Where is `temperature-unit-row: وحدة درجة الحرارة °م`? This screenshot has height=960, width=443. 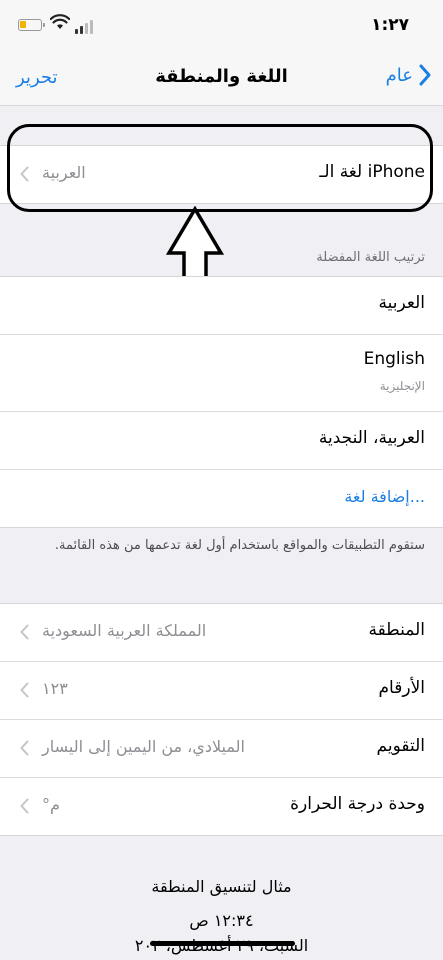
temperature-unit-row: وحدة درجة الحرارة °م is located at coordinates (221, 806).